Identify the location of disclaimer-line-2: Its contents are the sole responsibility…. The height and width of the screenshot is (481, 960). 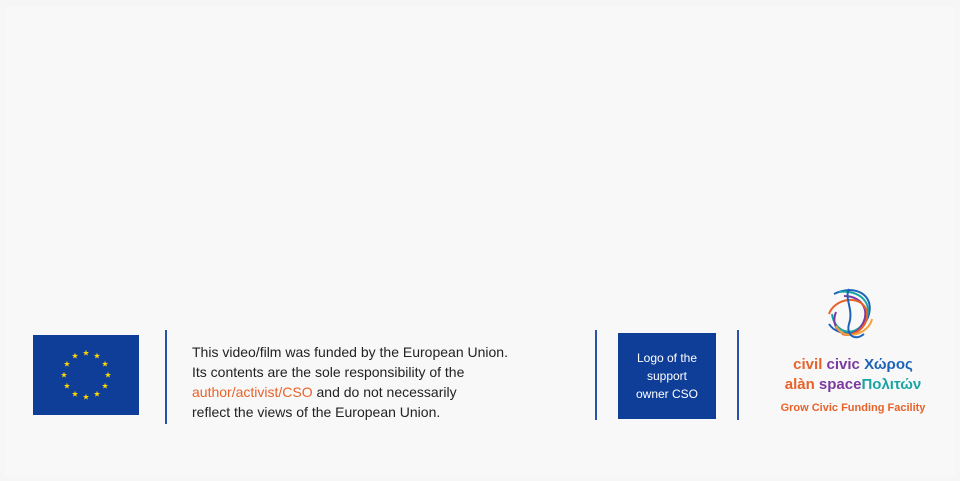
(328, 372).